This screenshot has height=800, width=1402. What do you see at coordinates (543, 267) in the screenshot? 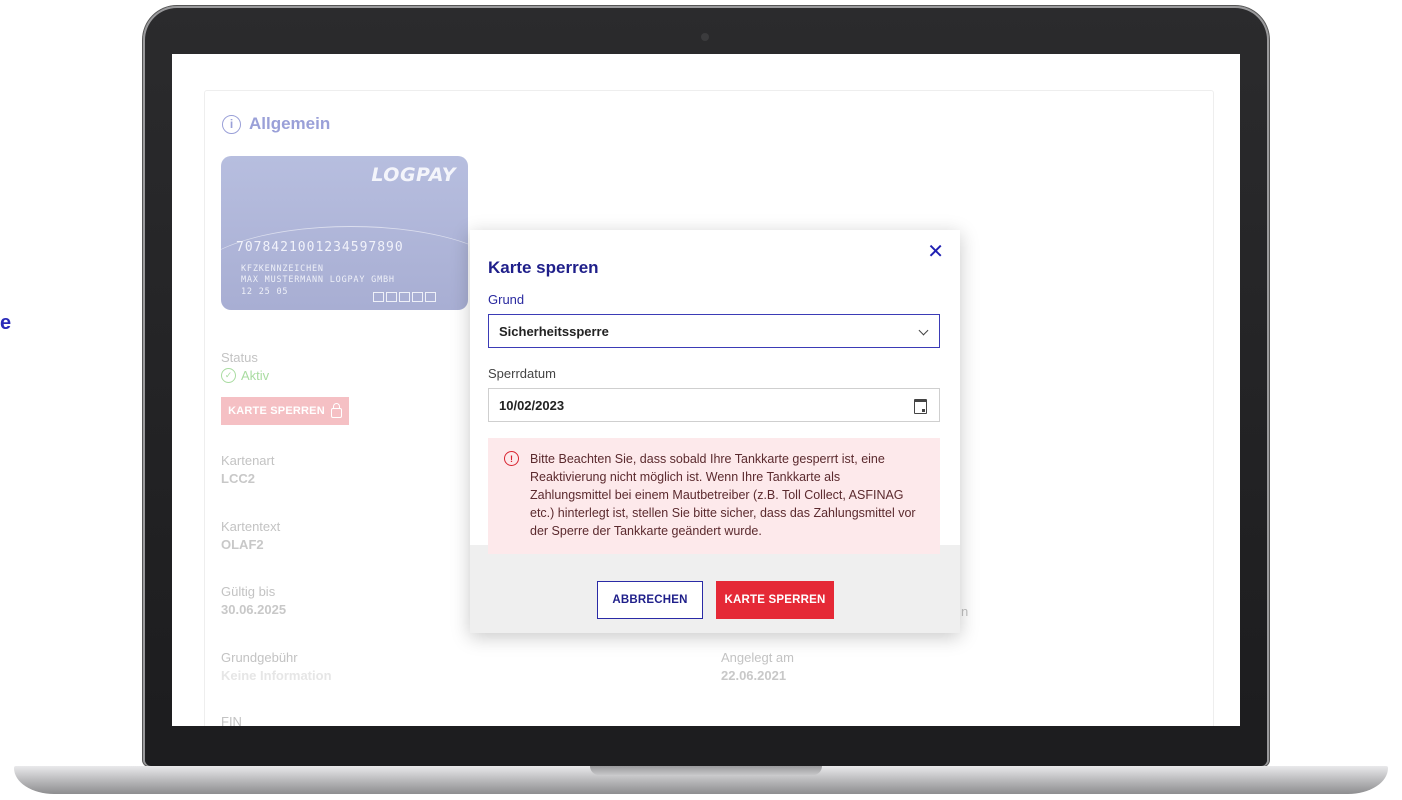
I see `dialog-title: Karte sperren` at bounding box center [543, 267].